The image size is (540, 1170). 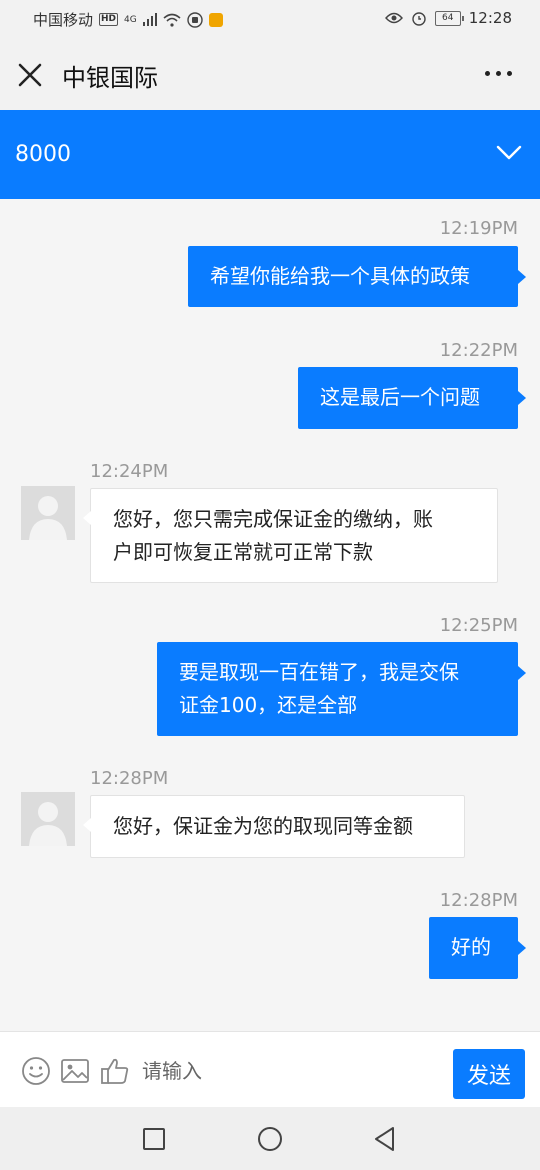 I want to click on back-icon, so click(x=385, y=1139).